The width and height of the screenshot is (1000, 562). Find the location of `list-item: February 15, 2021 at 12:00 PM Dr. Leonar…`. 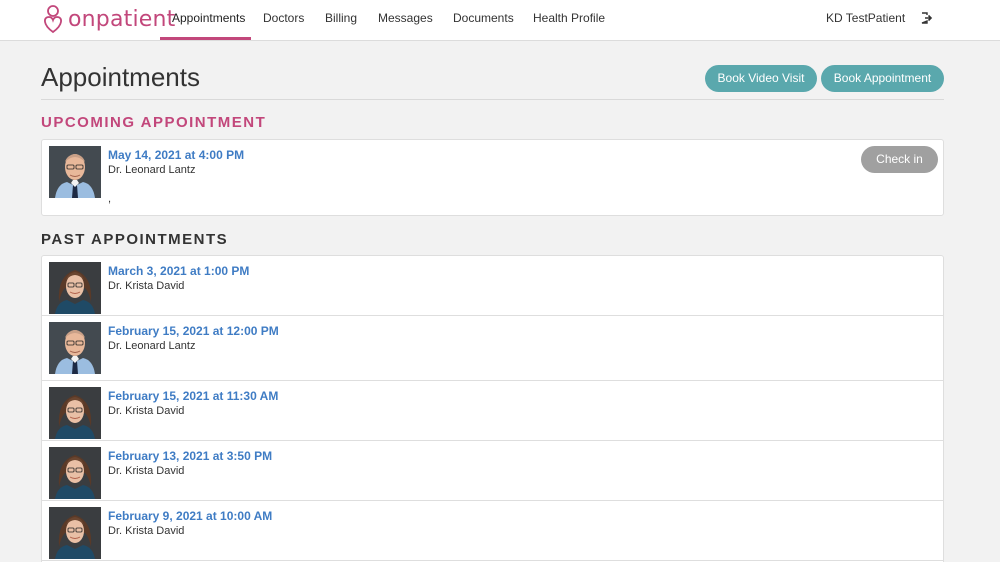

list-item: February 15, 2021 at 12:00 PM Dr. Leonar… is located at coordinates (492, 348).